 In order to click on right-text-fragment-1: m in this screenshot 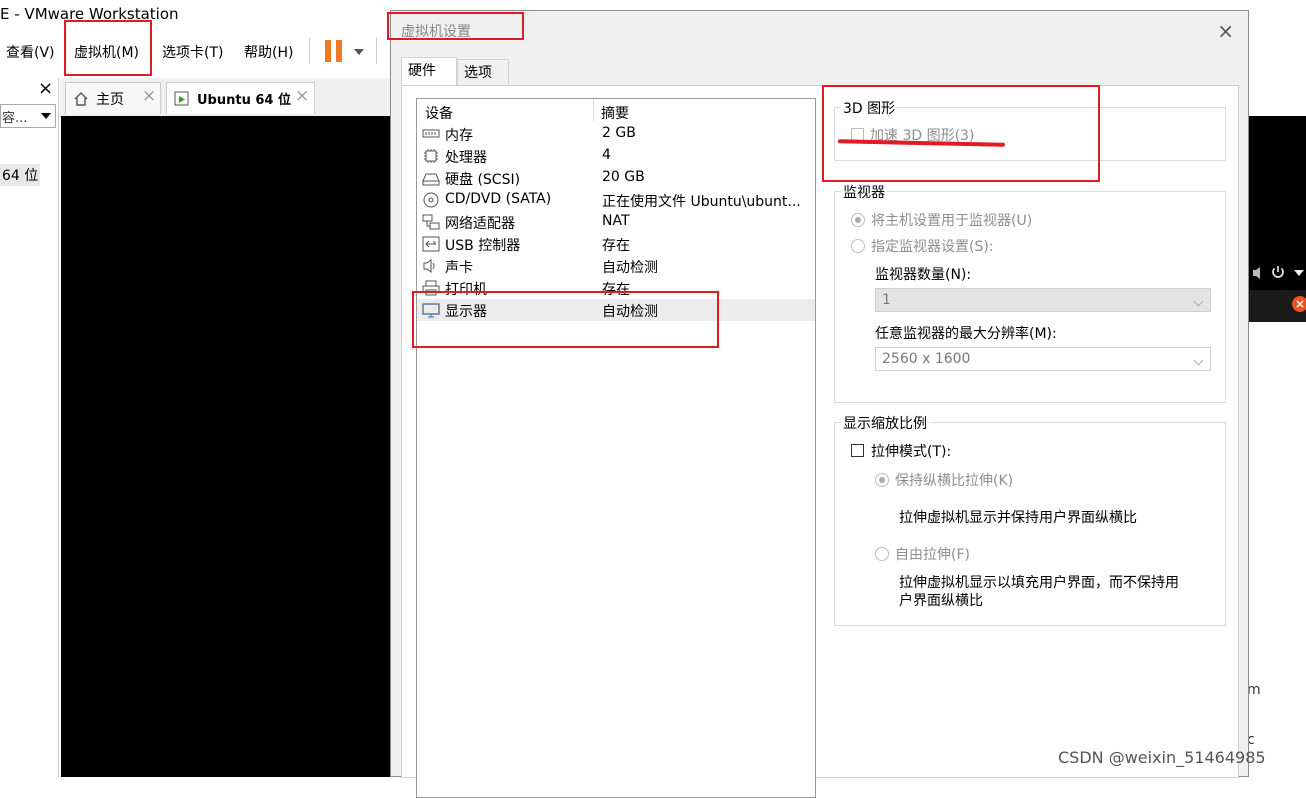, I will do `click(1254, 690)`.